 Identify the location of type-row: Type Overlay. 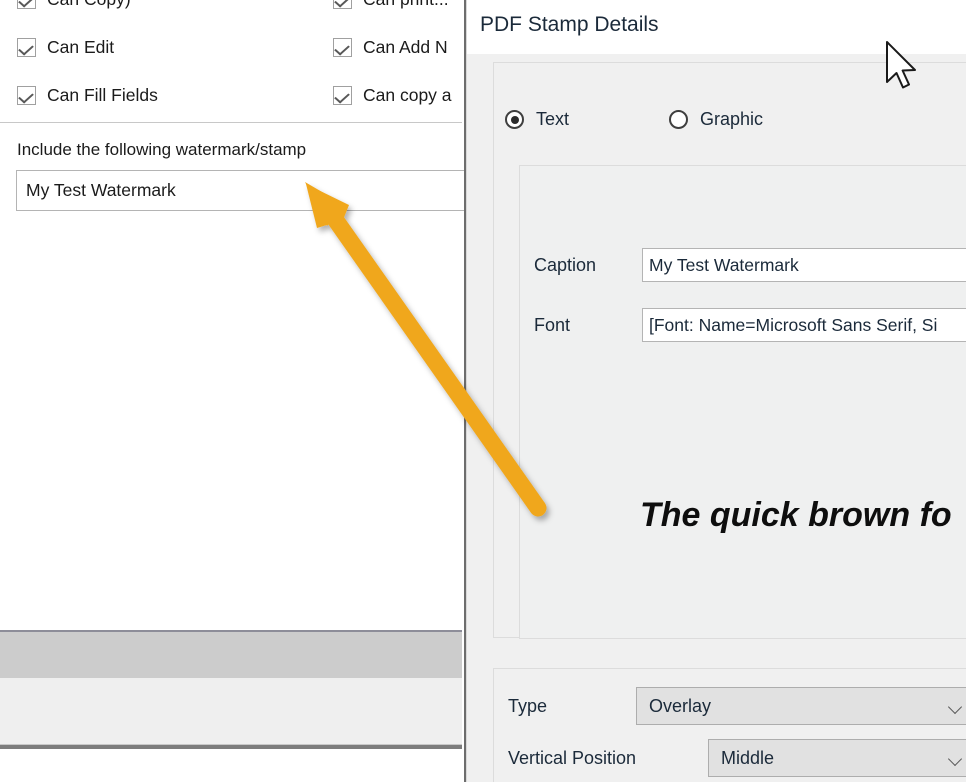
(737, 706).